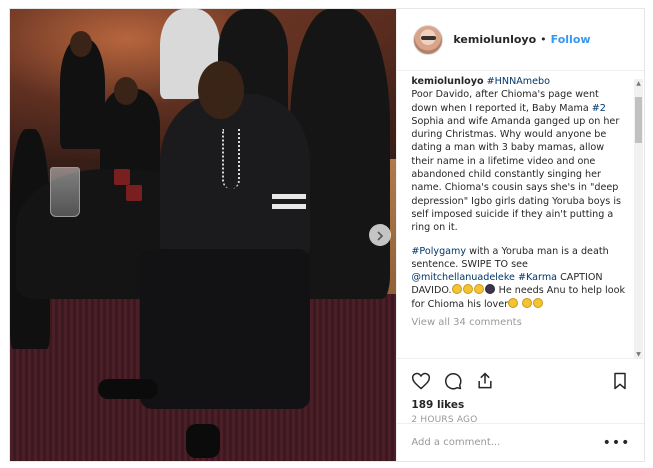 Image resolution: width=653 pixels, height=468 pixels. Describe the element at coordinates (571, 39) in the screenshot. I see `follow-button: Follow` at that location.